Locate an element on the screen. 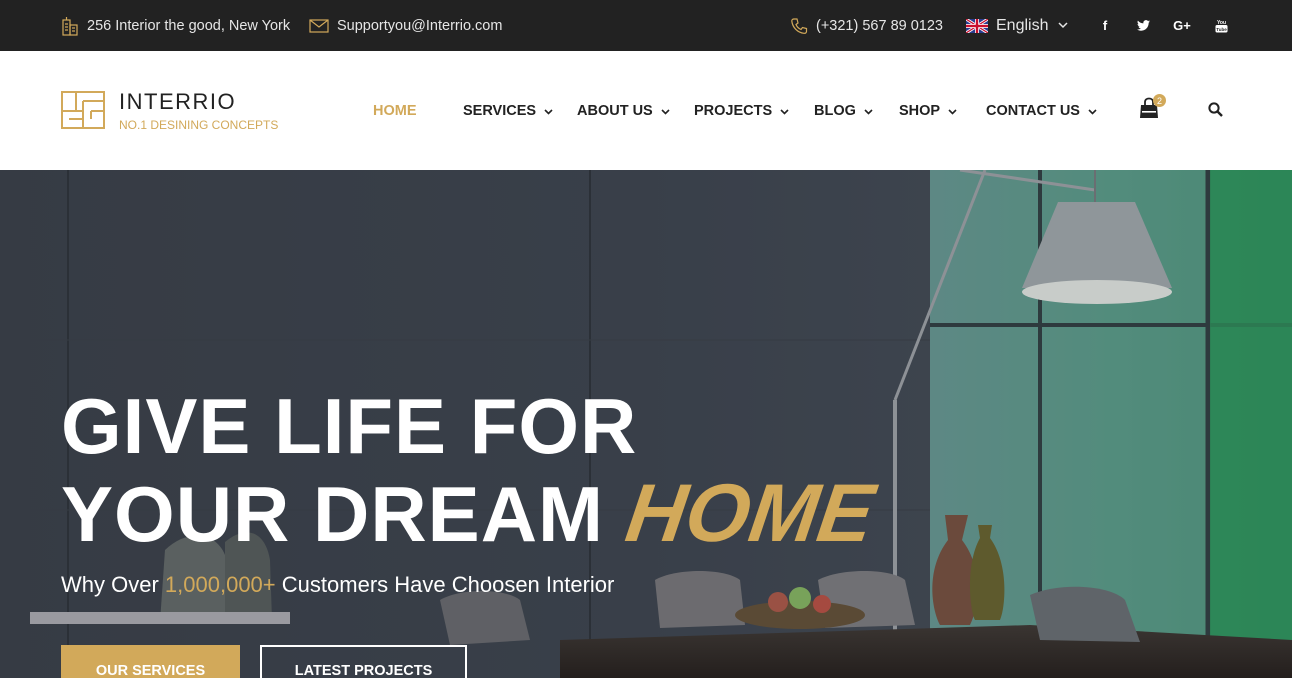  youtube-icon: You Tube is located at coordinates (1221, 25).